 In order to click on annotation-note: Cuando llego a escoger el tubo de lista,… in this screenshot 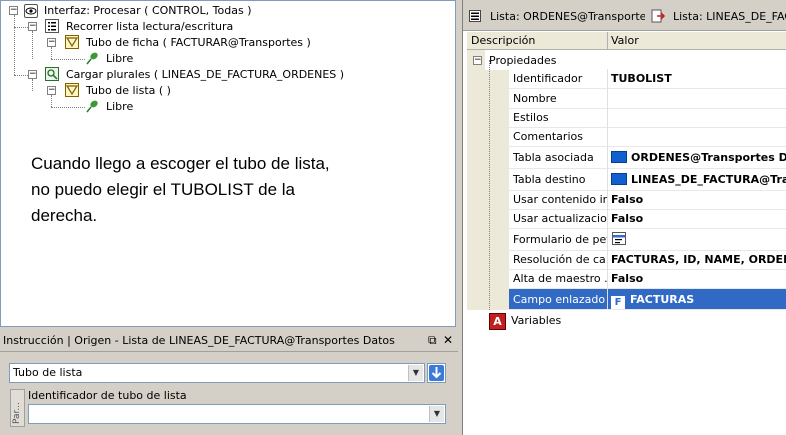, I will do `click(231, 190)`.